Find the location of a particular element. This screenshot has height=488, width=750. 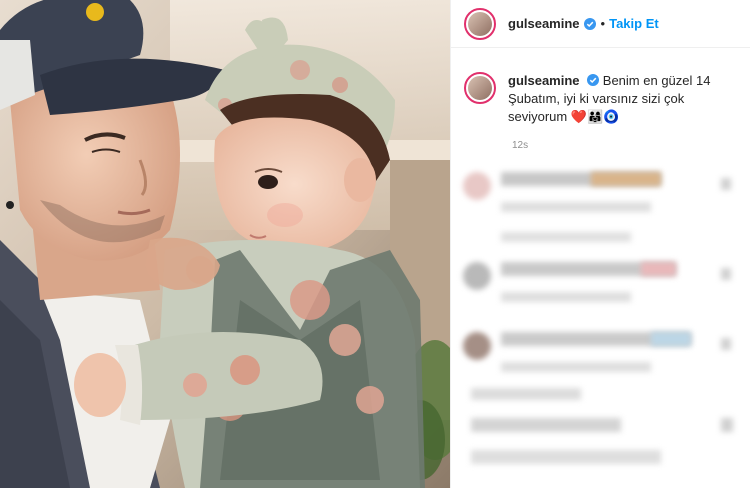

caption-avatar is located at coordinates (480, 88).